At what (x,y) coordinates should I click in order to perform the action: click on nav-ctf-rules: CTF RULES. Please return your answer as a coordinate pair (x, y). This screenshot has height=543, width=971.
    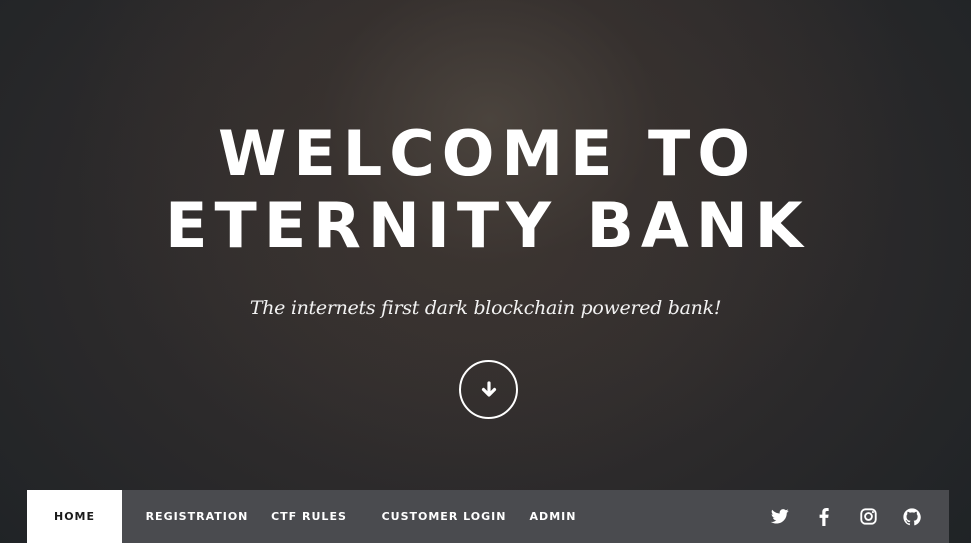
    Looking at the image, I should click on (308, 516).